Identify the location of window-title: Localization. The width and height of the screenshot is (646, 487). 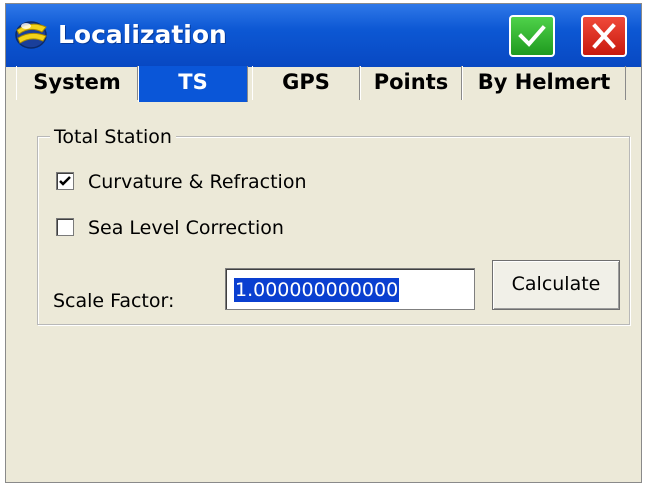
(142, 34).